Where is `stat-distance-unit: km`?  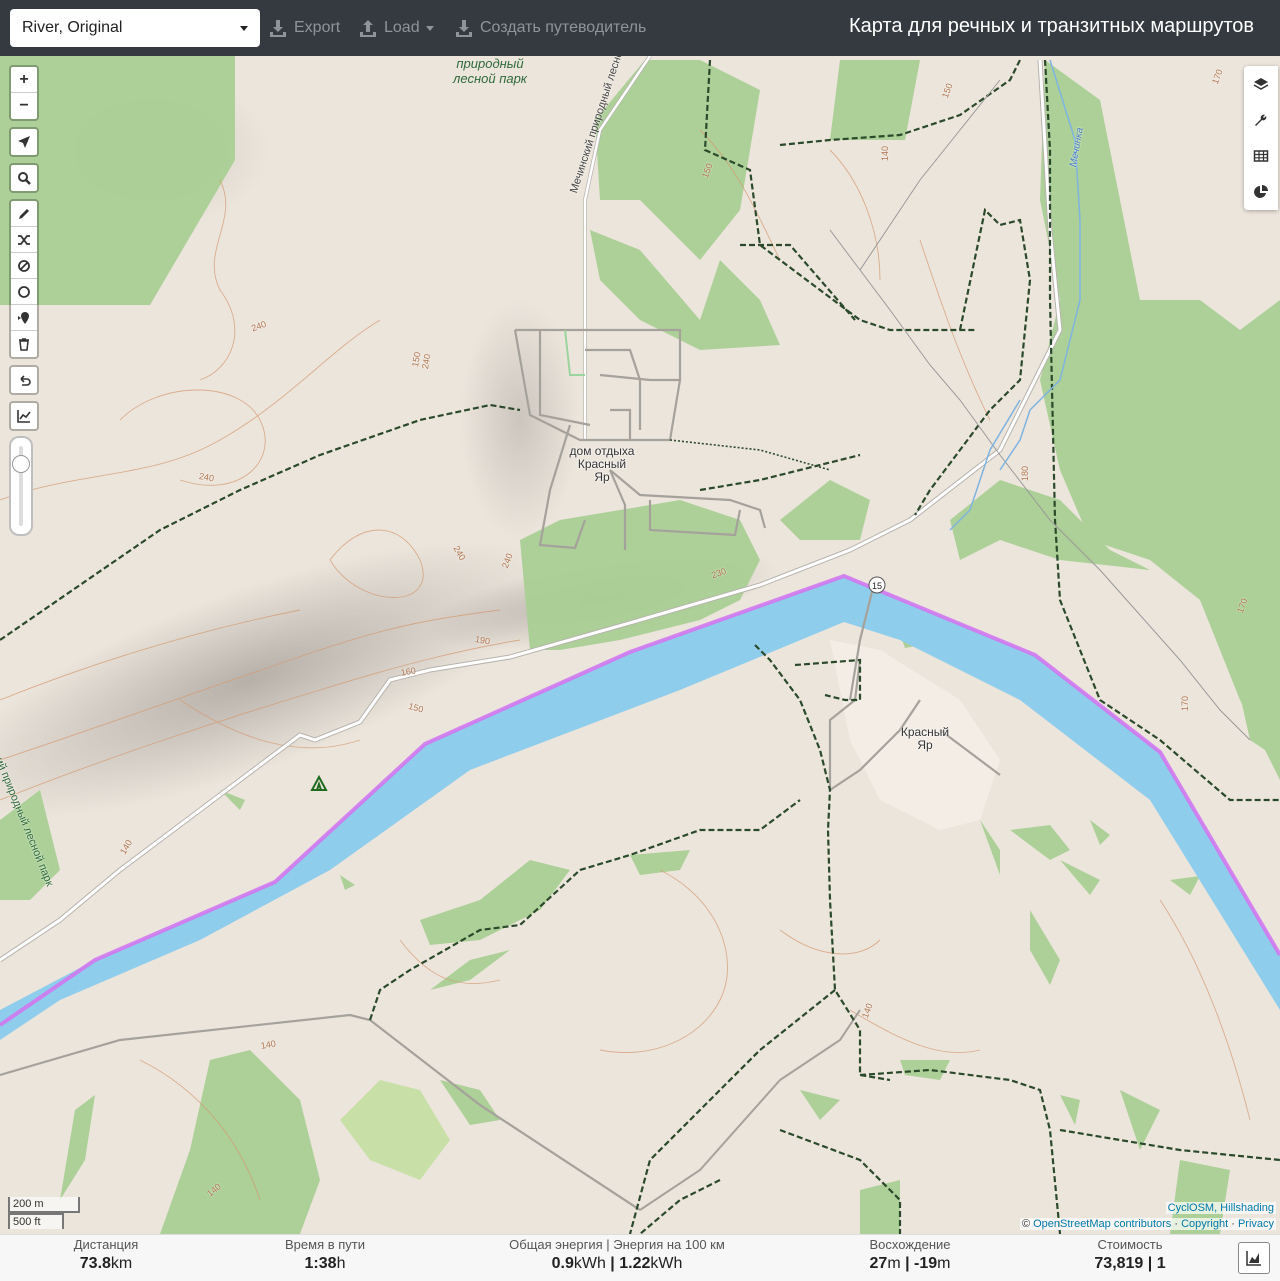 stat-distance-unit: km is located at coordinates (121, 1263).